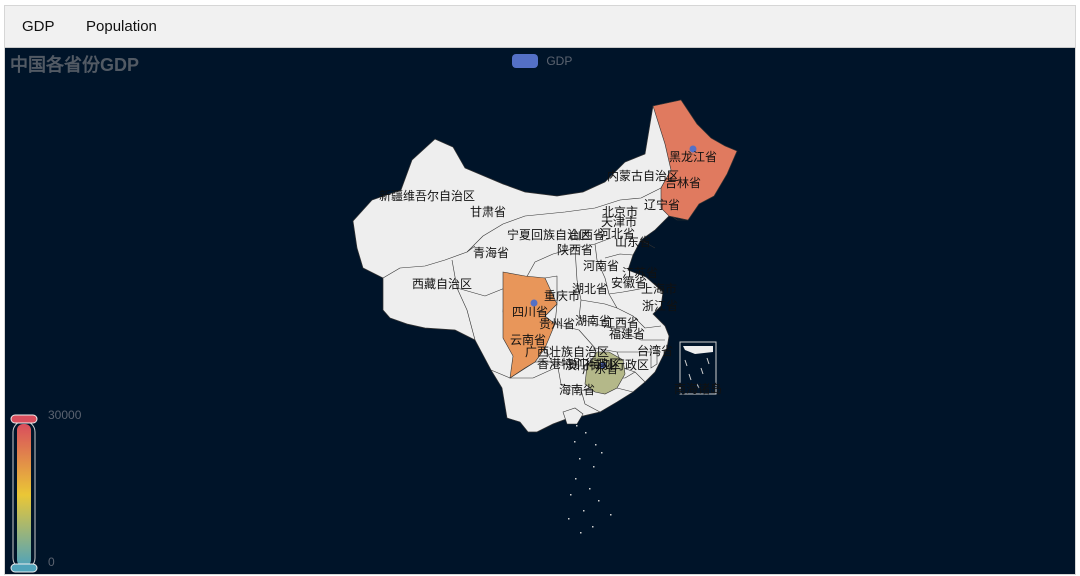  Describe the element at coordinates (590, 288) in the screenshot. I see `province-label: 湖北省` at that location.